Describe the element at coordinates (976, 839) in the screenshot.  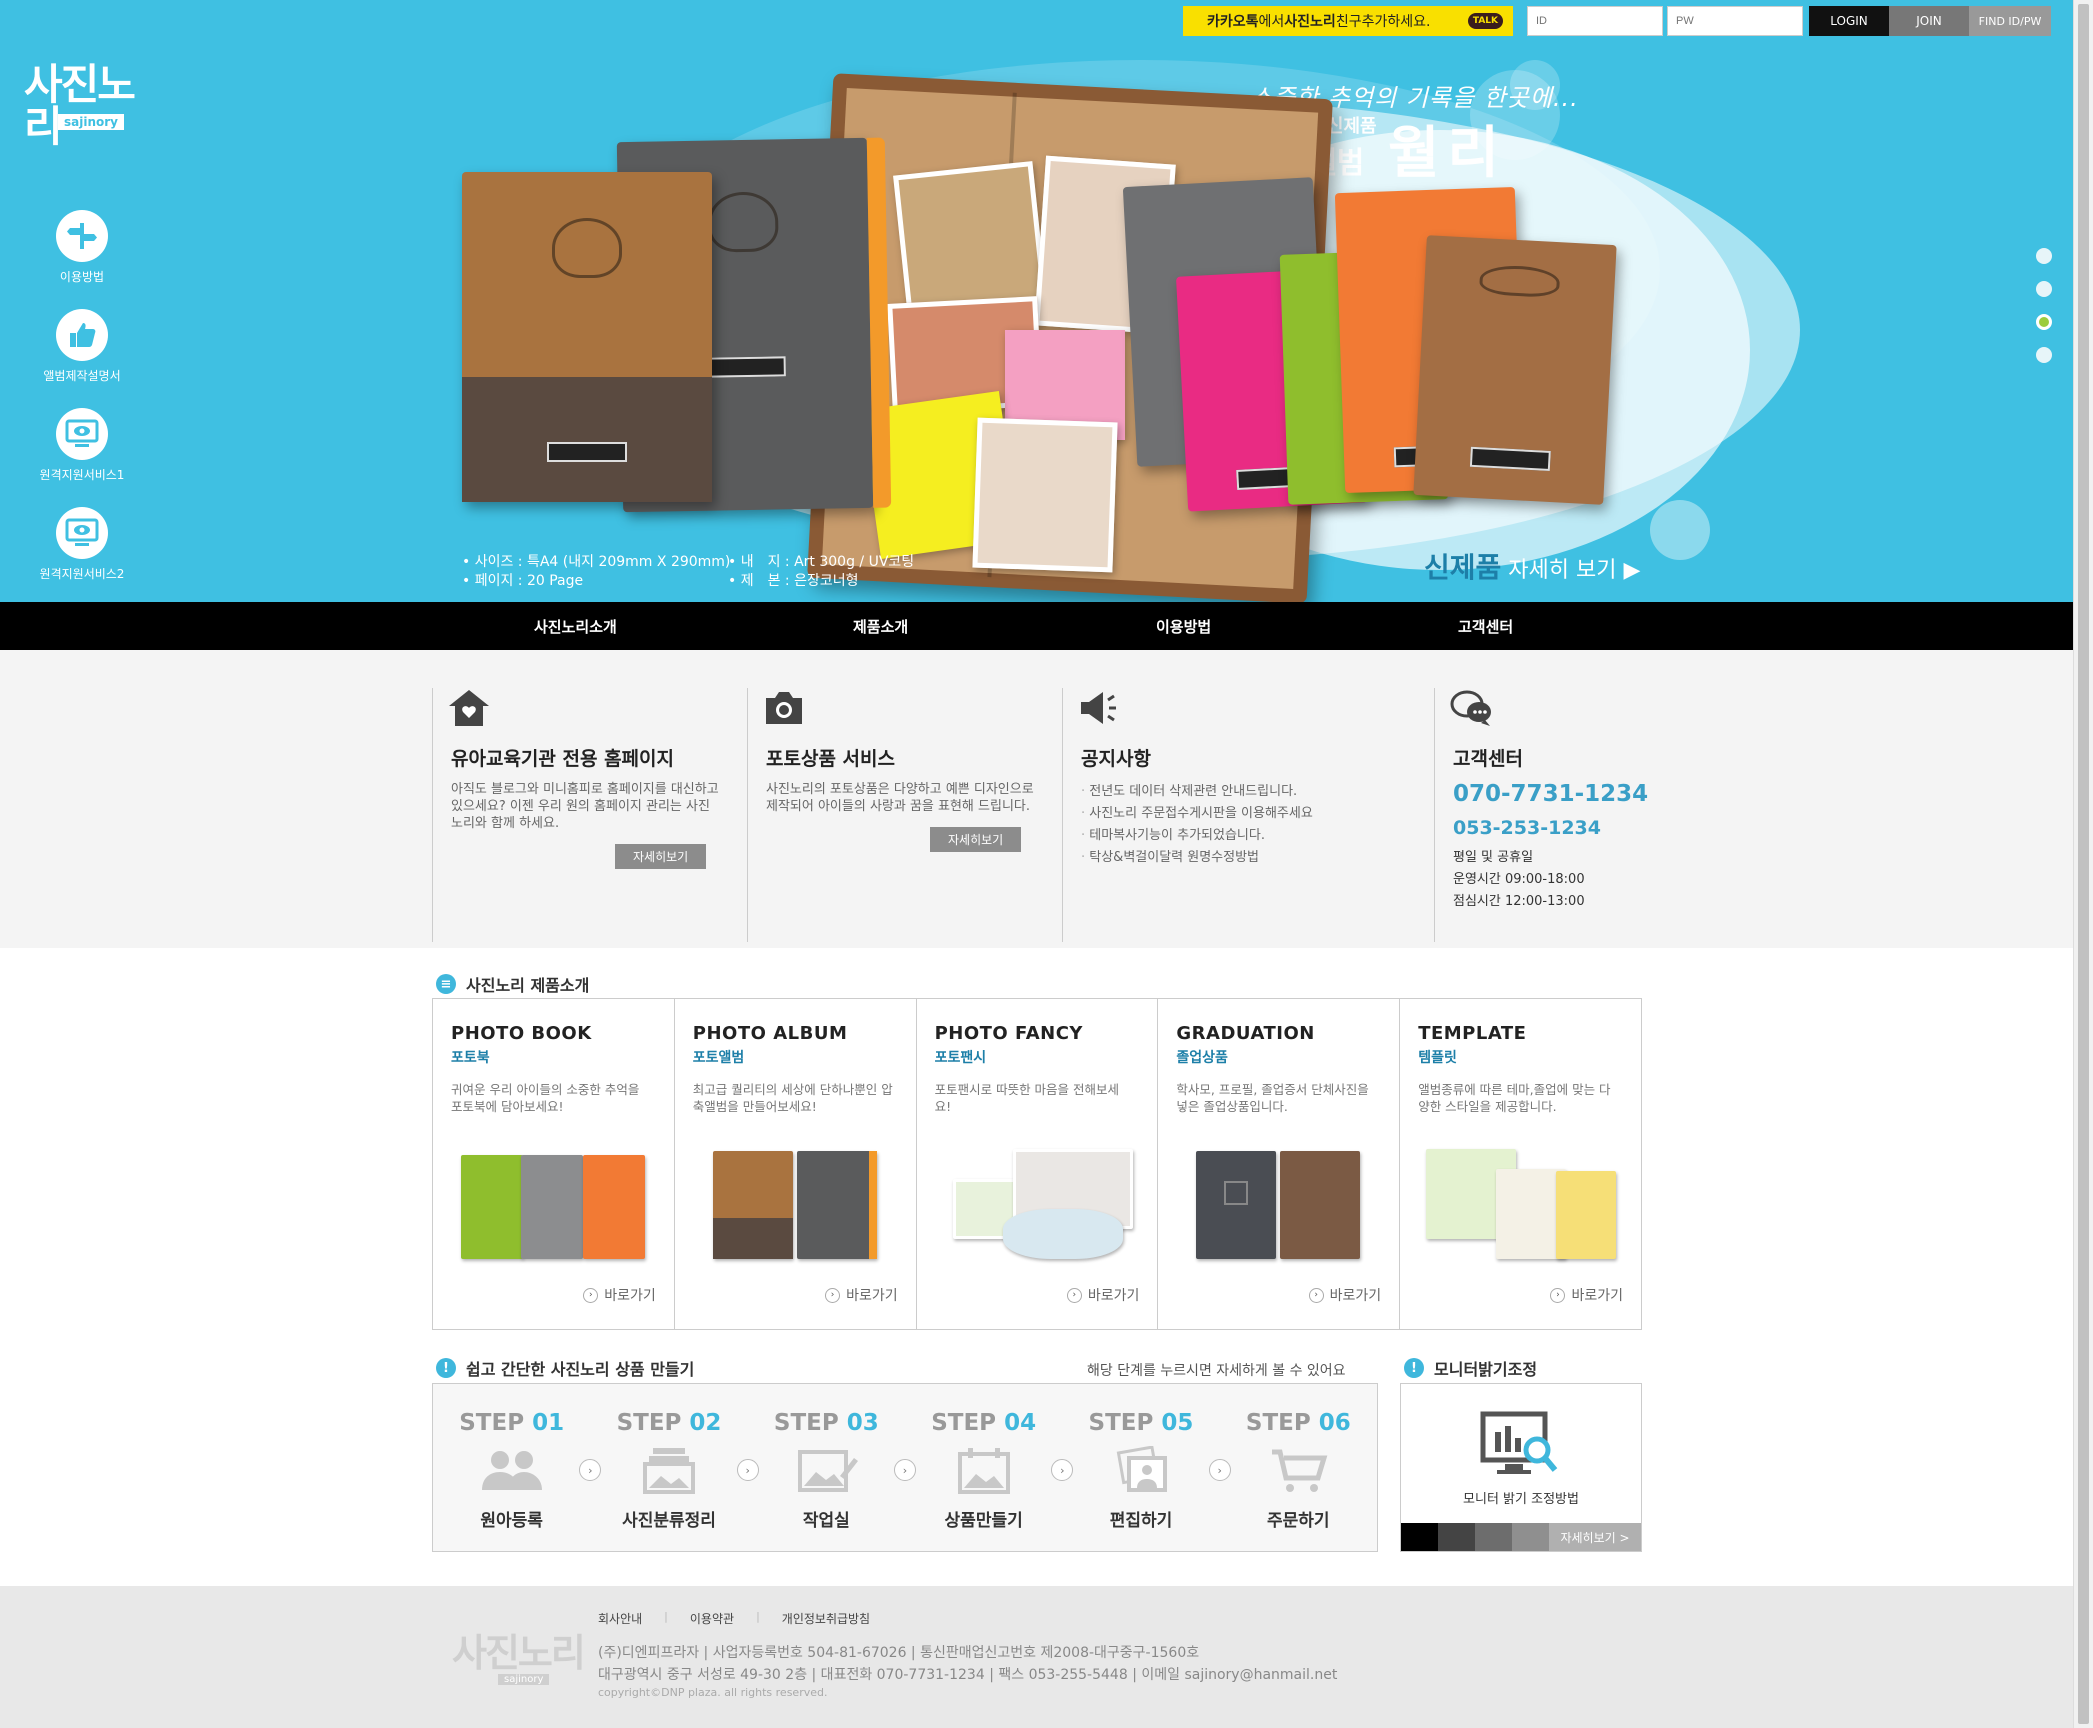
I see `photo-service-more-button: 자세히보기` at that location.